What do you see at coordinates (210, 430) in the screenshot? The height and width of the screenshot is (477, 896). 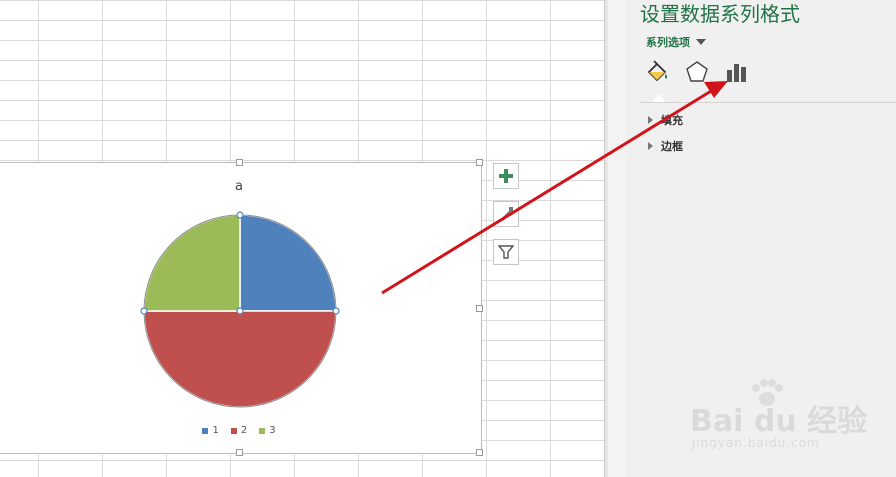 I see `legend-item-1: 1` at bounding box center [210, 430].